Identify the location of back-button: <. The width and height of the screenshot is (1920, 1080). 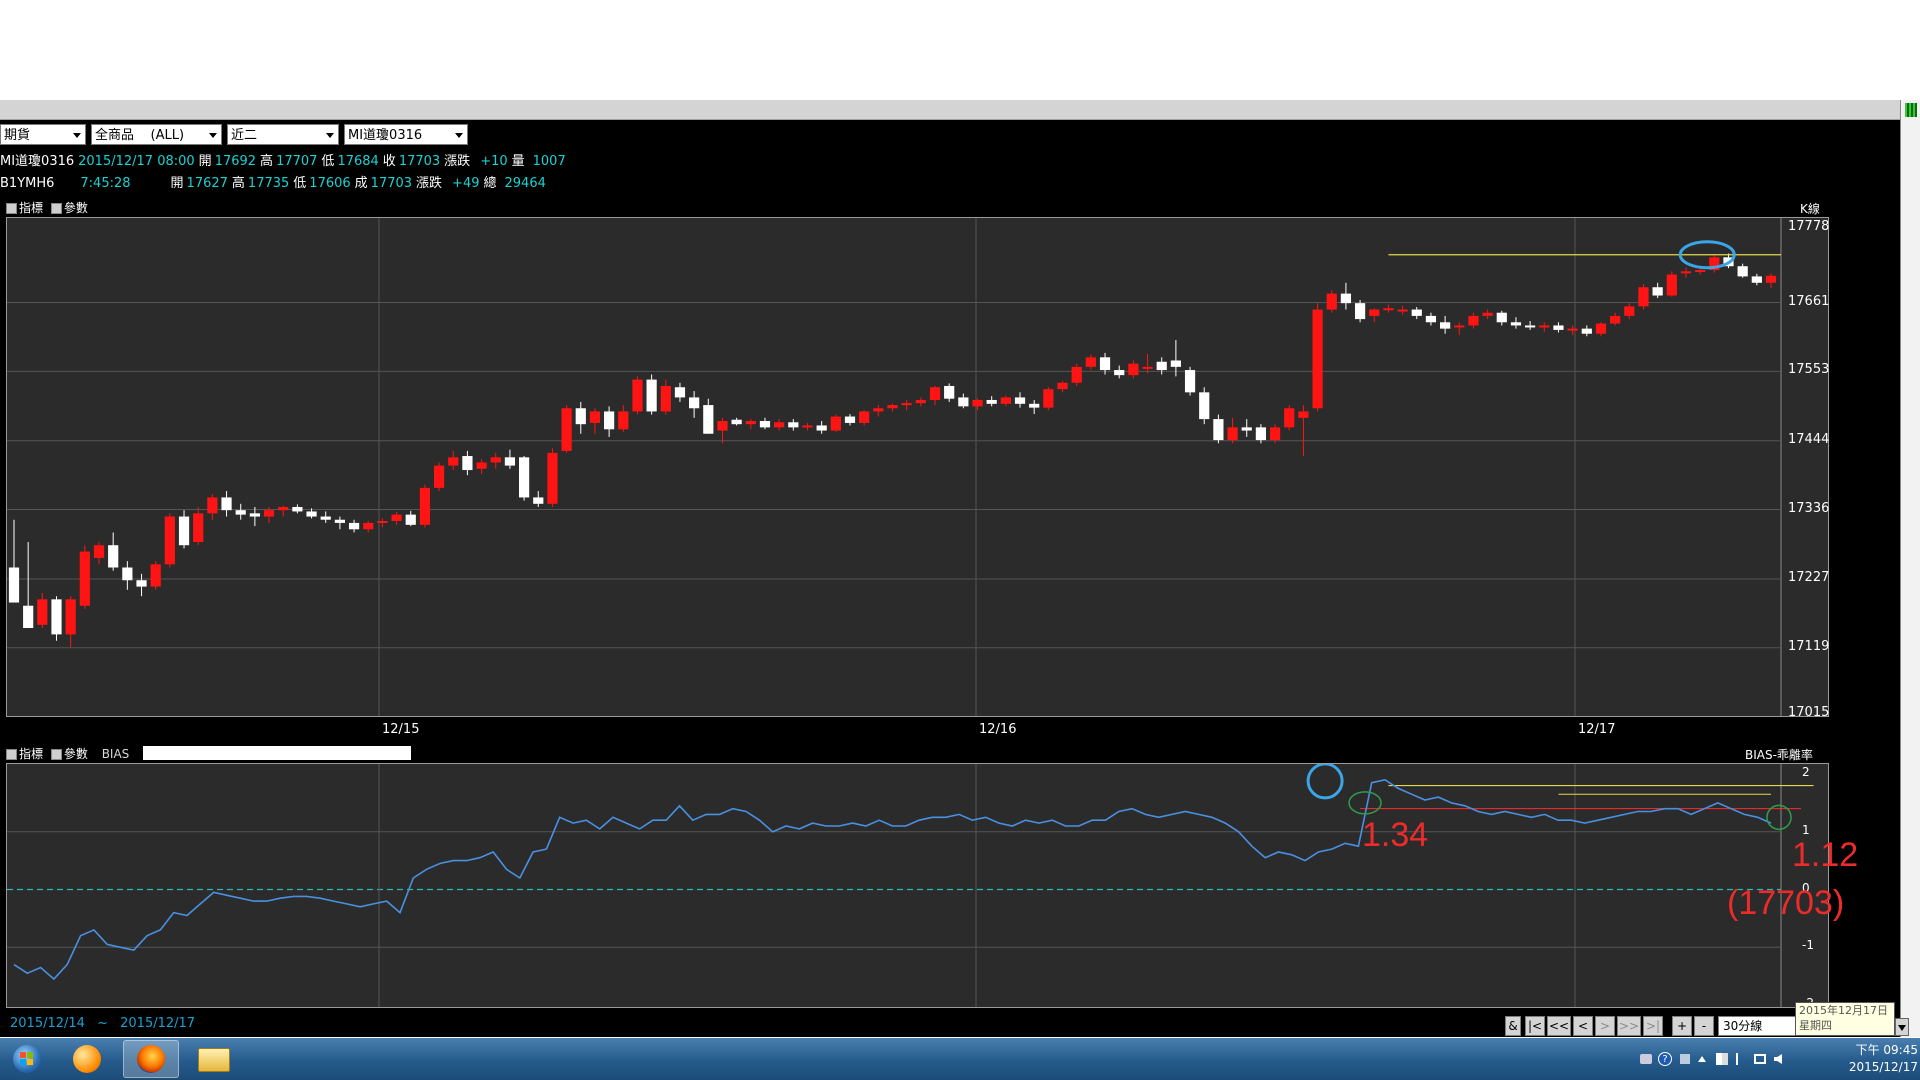
(1583, 1026).